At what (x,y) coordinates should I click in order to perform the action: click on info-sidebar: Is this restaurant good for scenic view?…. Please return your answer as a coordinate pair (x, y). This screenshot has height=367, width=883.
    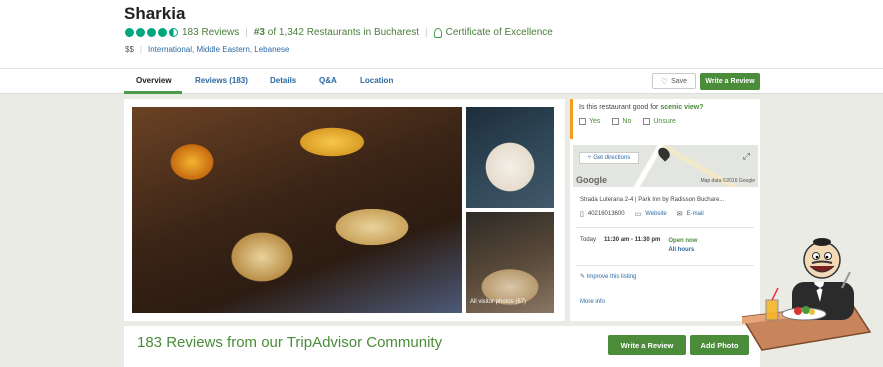
    Looking at the image, I should click on (665, 210).